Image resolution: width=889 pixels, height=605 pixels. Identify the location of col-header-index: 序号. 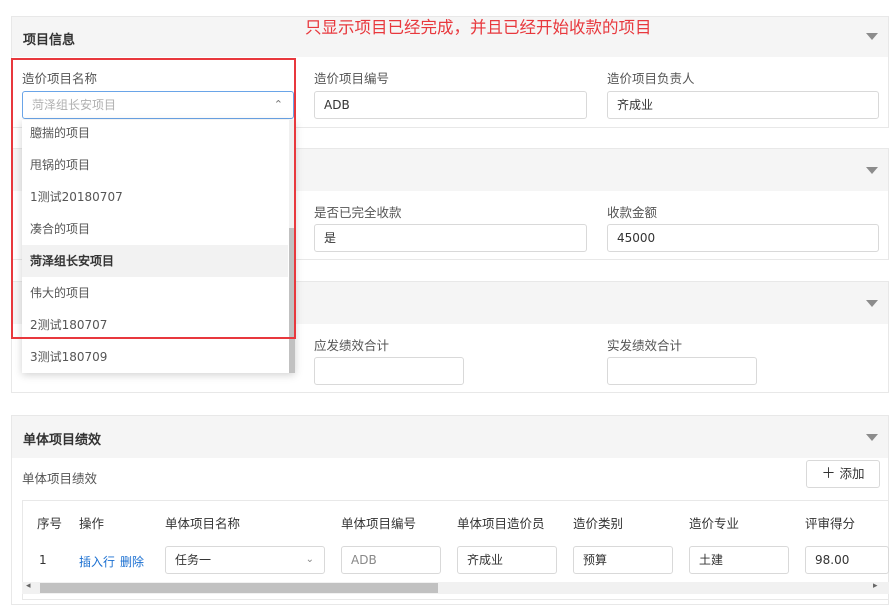
(50, 523).